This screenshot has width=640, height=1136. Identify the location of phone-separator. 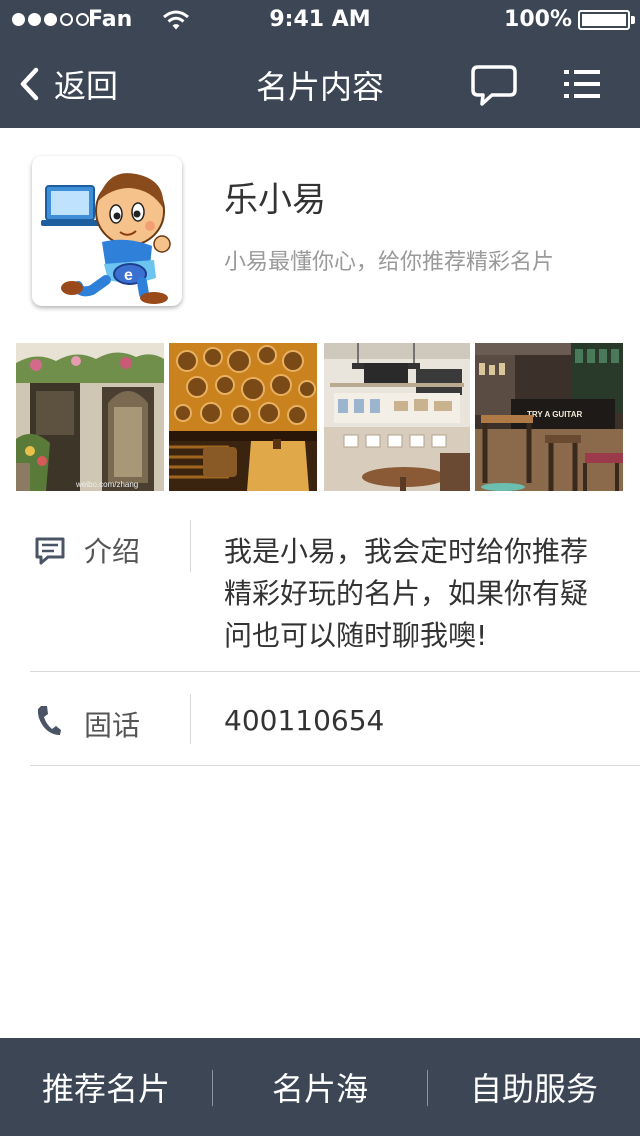
(190, 719).